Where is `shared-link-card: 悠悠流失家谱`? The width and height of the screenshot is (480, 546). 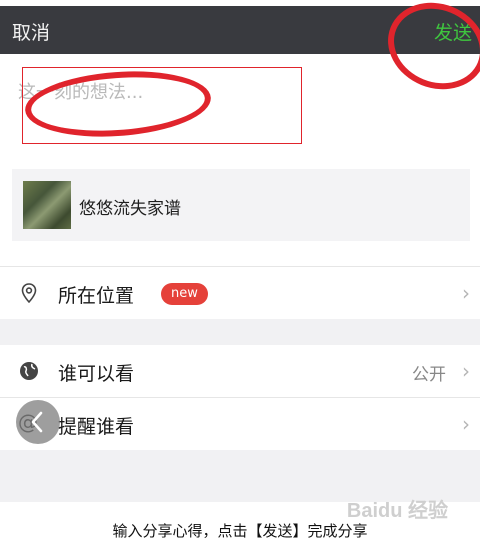 shared-link-card: 悠悠流失家谱 is located at coordinates (241, 205).